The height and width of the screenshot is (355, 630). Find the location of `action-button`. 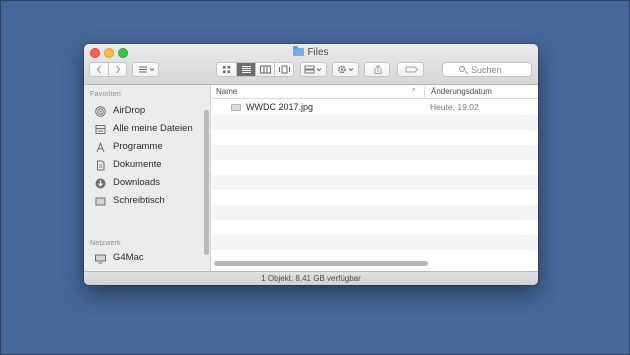

action-button is located at coordinates (345, 69).